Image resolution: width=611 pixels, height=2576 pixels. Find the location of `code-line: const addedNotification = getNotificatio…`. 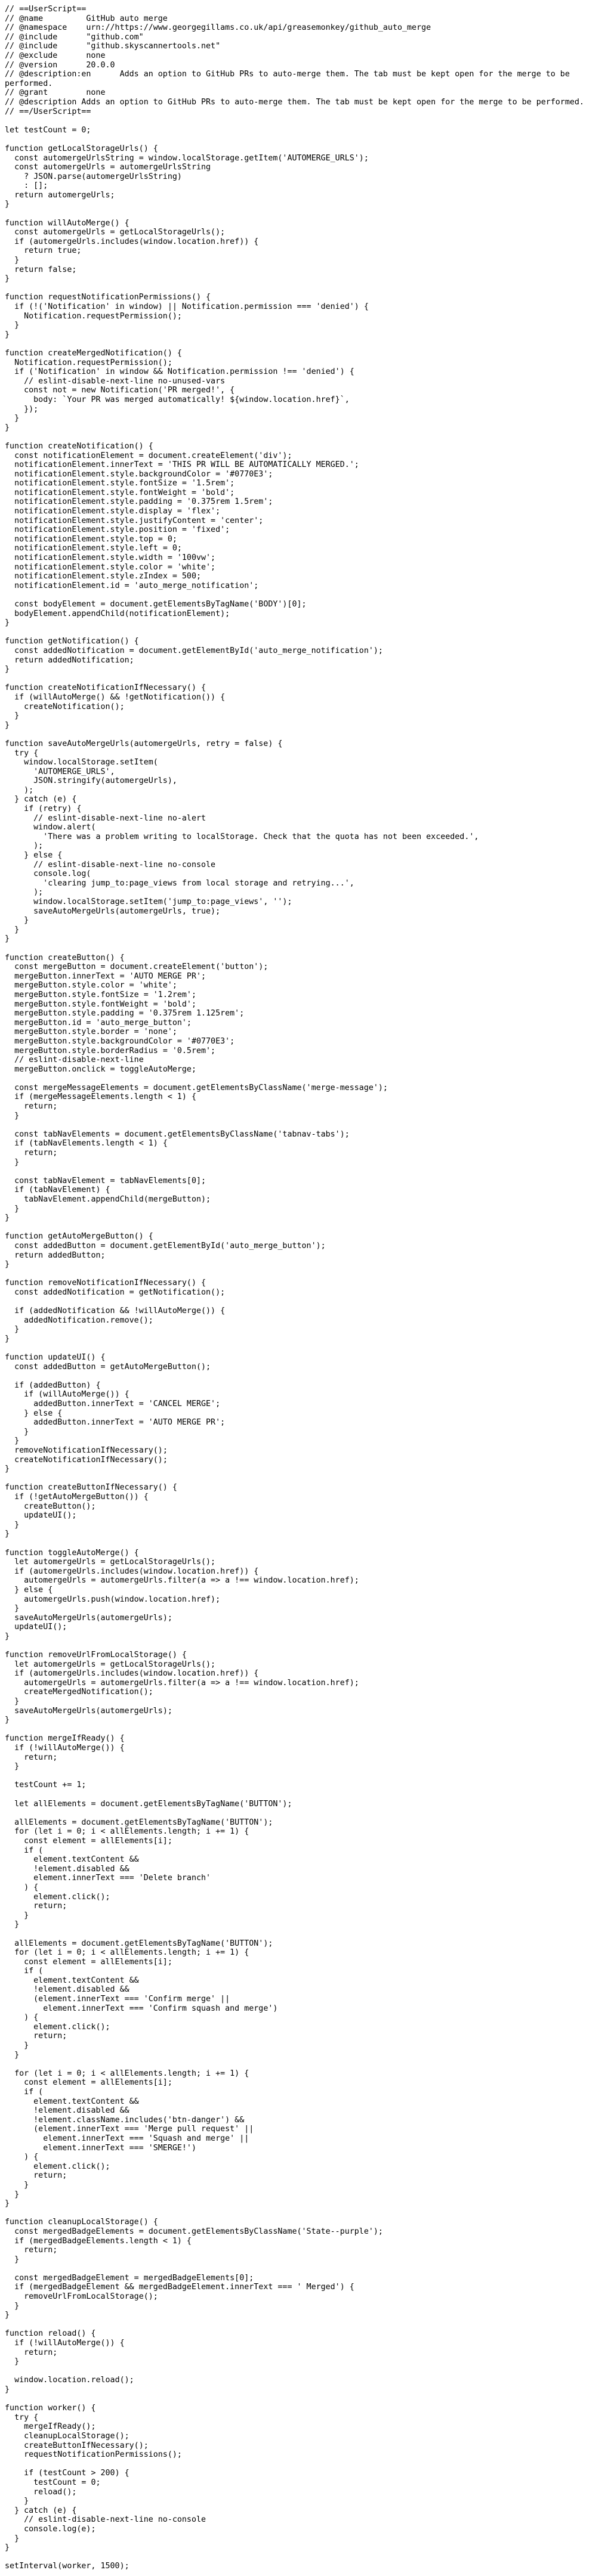

code-line: const addedNotification = getNotificatio… is located at coordinates (116, 1292).